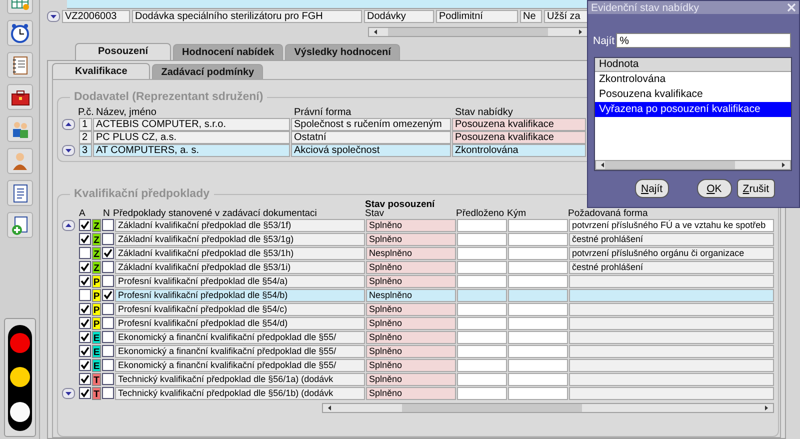 This screenshot has height=439, width=800. I want to click on table-cell: Zkontrolována, so click(519, 150).